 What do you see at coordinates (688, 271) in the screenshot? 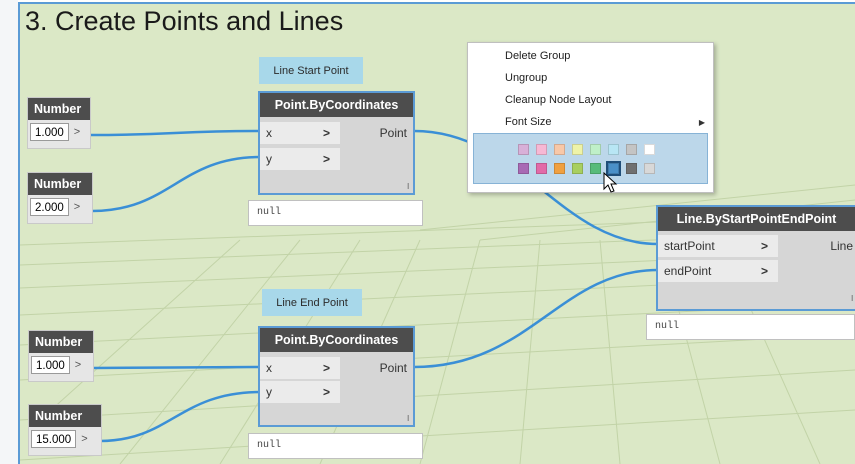
I see `port-label: endPoint` at bounding box center [688, 271].